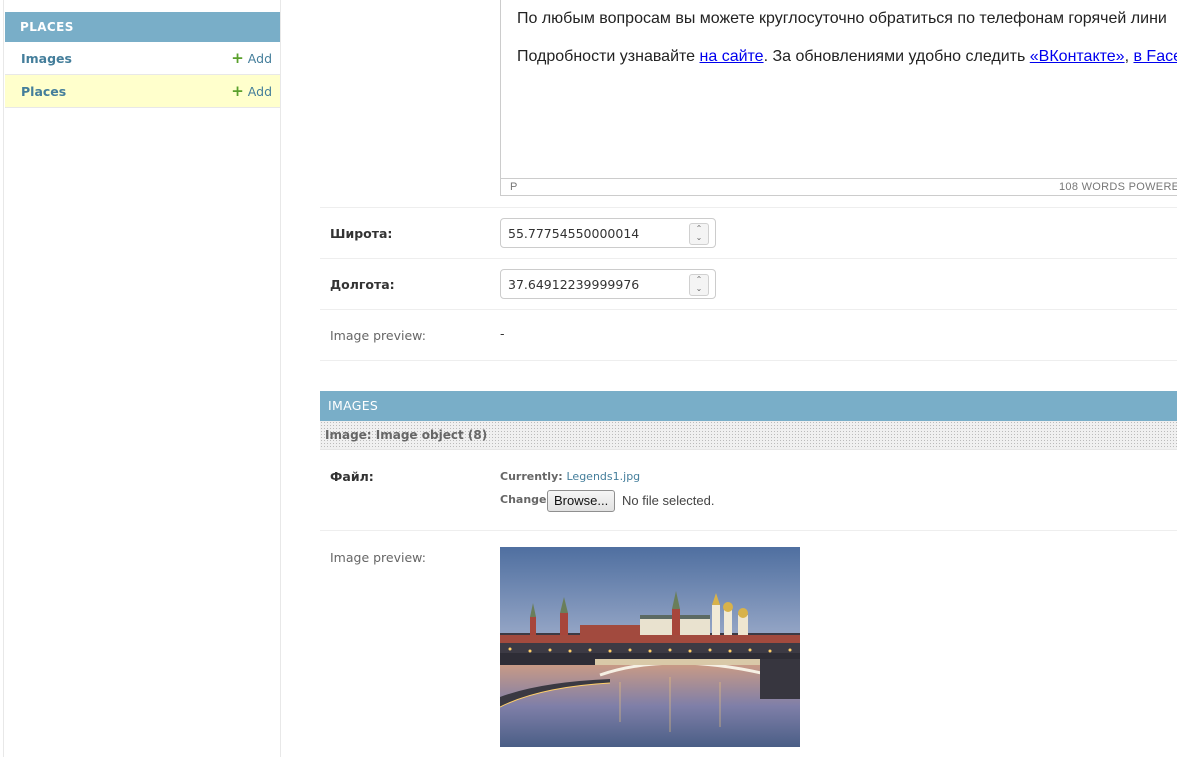  Describe the element at coordinates (1118, 187) in the screenshot. I see `word-count: 108 WORDS POWERED` at that location.